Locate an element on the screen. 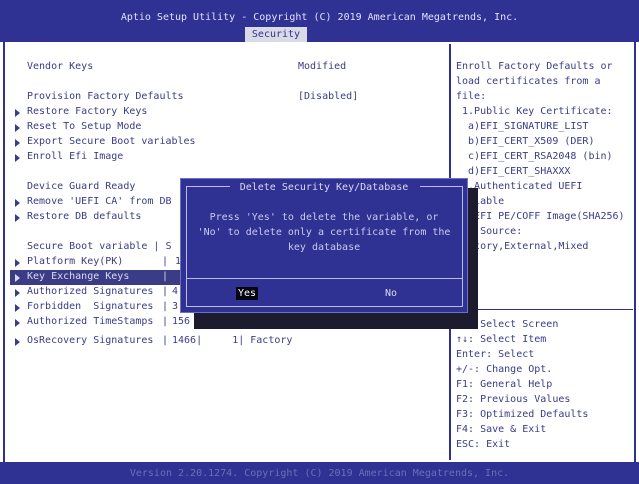  key-hint: +/-: Change Opt. is located at coordinates (504, 369).